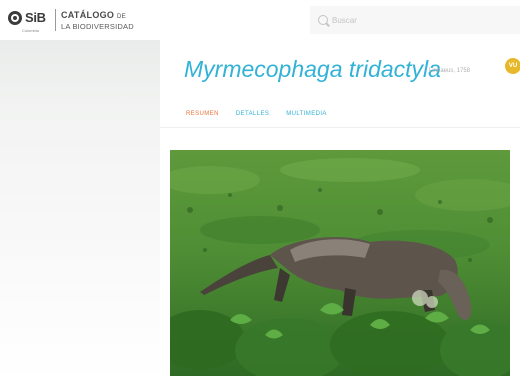 The height and width of the screenshot is (381, 520). Describe the element at coordinates (55, 20) in the screenshot. I see `logo-divider` at that location.